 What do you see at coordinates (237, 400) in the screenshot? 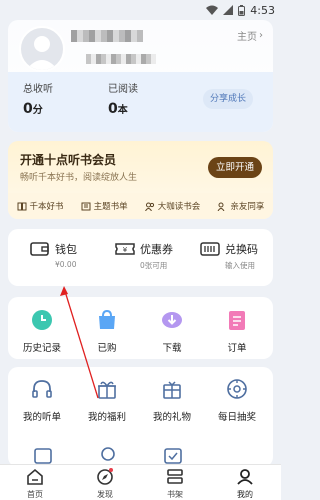
I see `daily-lottery-entry: 每日抽奖` at bounding box center [237, 400].